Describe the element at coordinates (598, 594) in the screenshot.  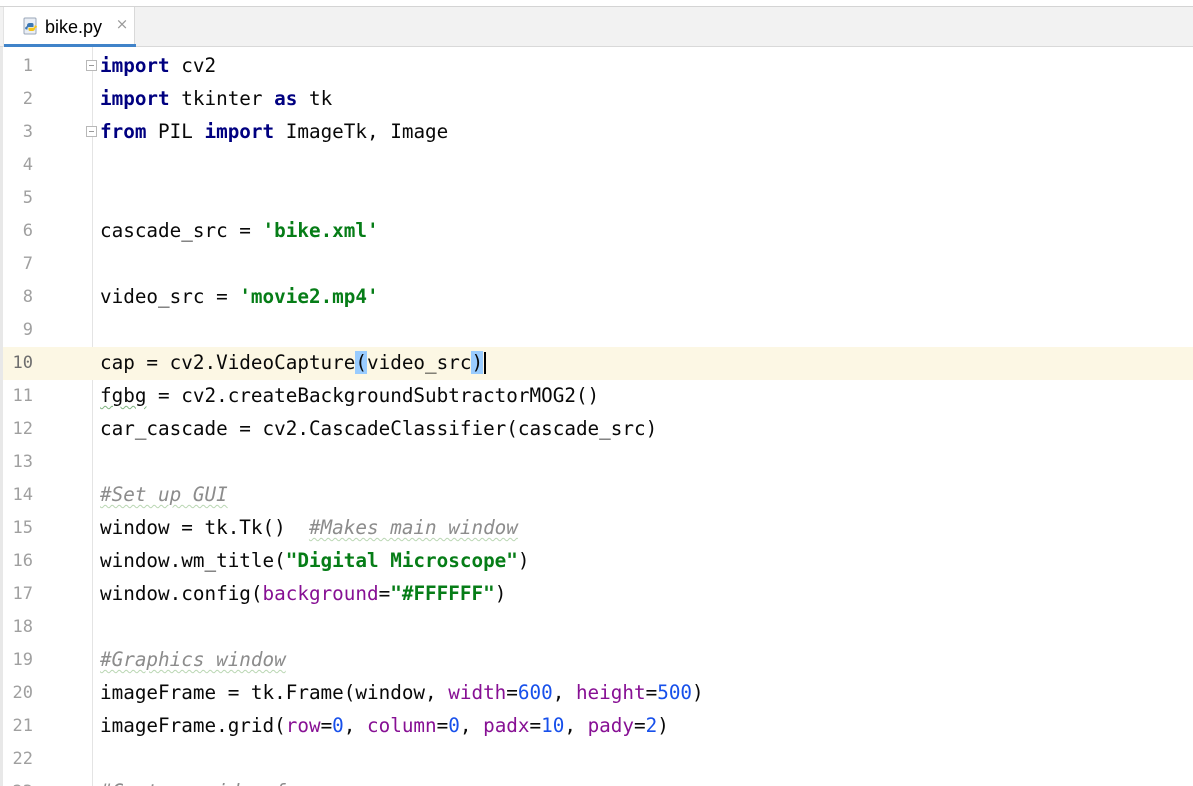
I see `code-line: 17 window.config(background="#FFFFFF")` at that location.